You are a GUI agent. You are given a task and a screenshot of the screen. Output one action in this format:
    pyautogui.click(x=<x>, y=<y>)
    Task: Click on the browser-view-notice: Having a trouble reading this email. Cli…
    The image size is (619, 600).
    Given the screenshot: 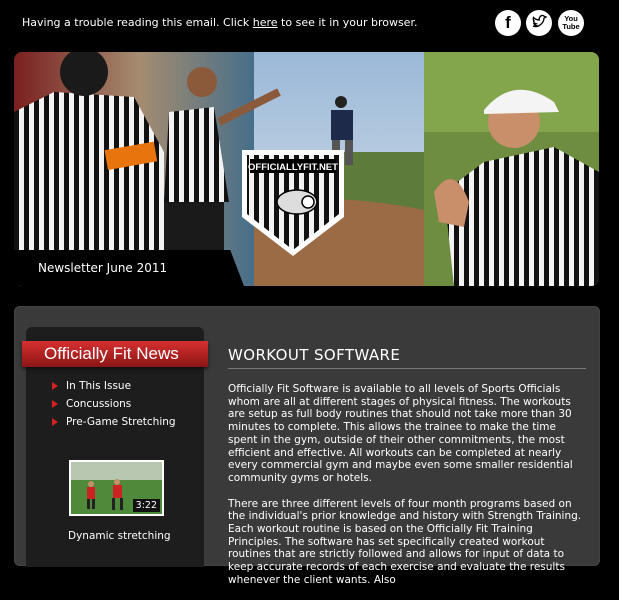 What is the action you would take?
    pyautogui.click(x=219, y=22)
    